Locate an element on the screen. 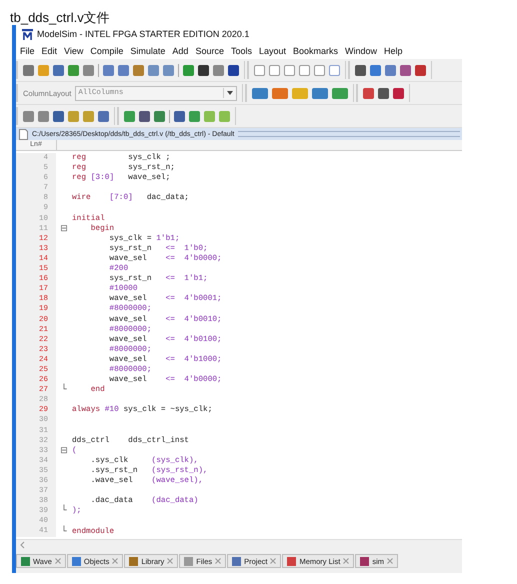 The height and width of the screenshot is (584, 517). app-logo-icon is located at coordinates (27, 34).